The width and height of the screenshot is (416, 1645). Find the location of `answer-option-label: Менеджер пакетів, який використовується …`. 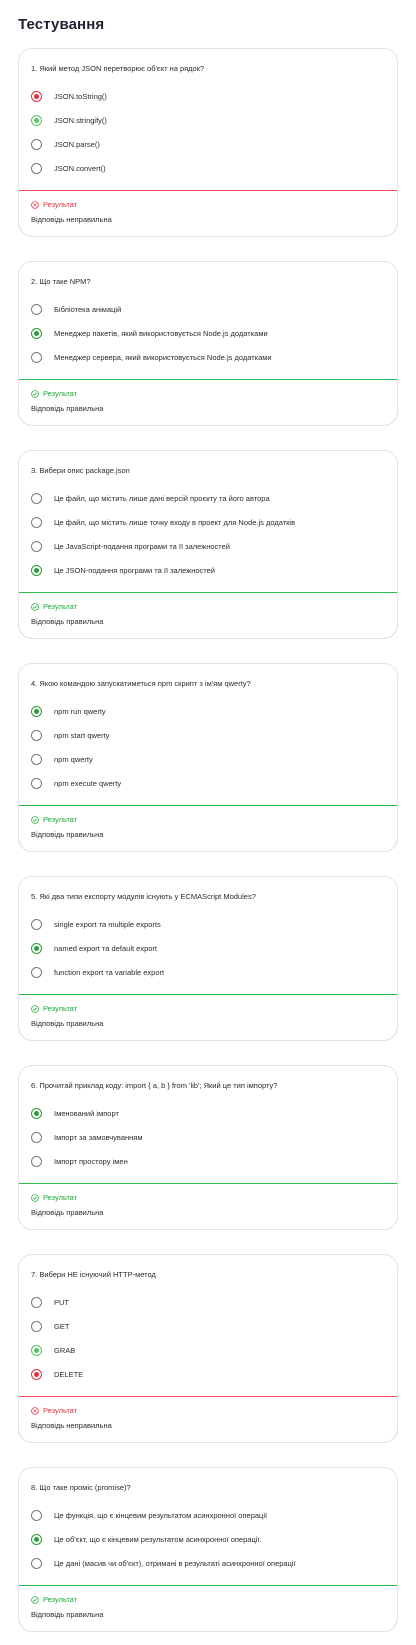

answer-option-label: Менеджер пакетів, який використовується … is located at coordinates (161, 333).